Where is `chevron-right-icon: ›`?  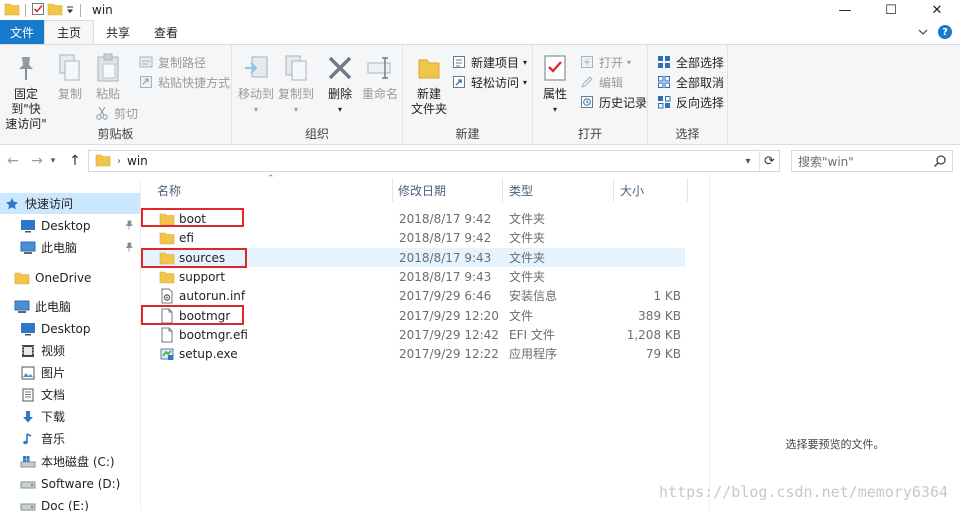
chevron-right-icon: › is located at coordinates (119, 161).